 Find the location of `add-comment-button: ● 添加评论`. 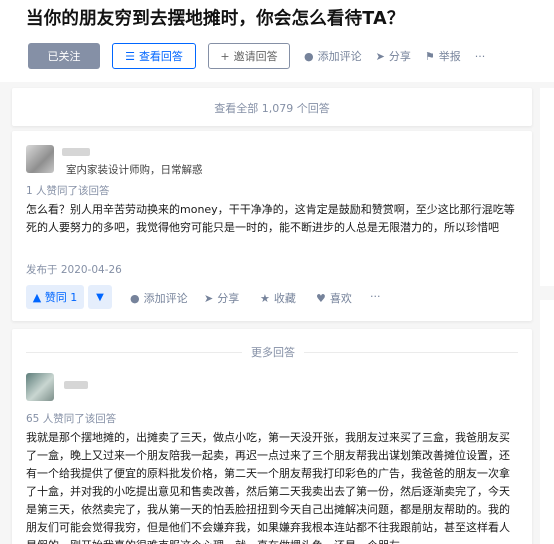

add-comment-button: ● 添加评论 is located at coordinates (333, 56).